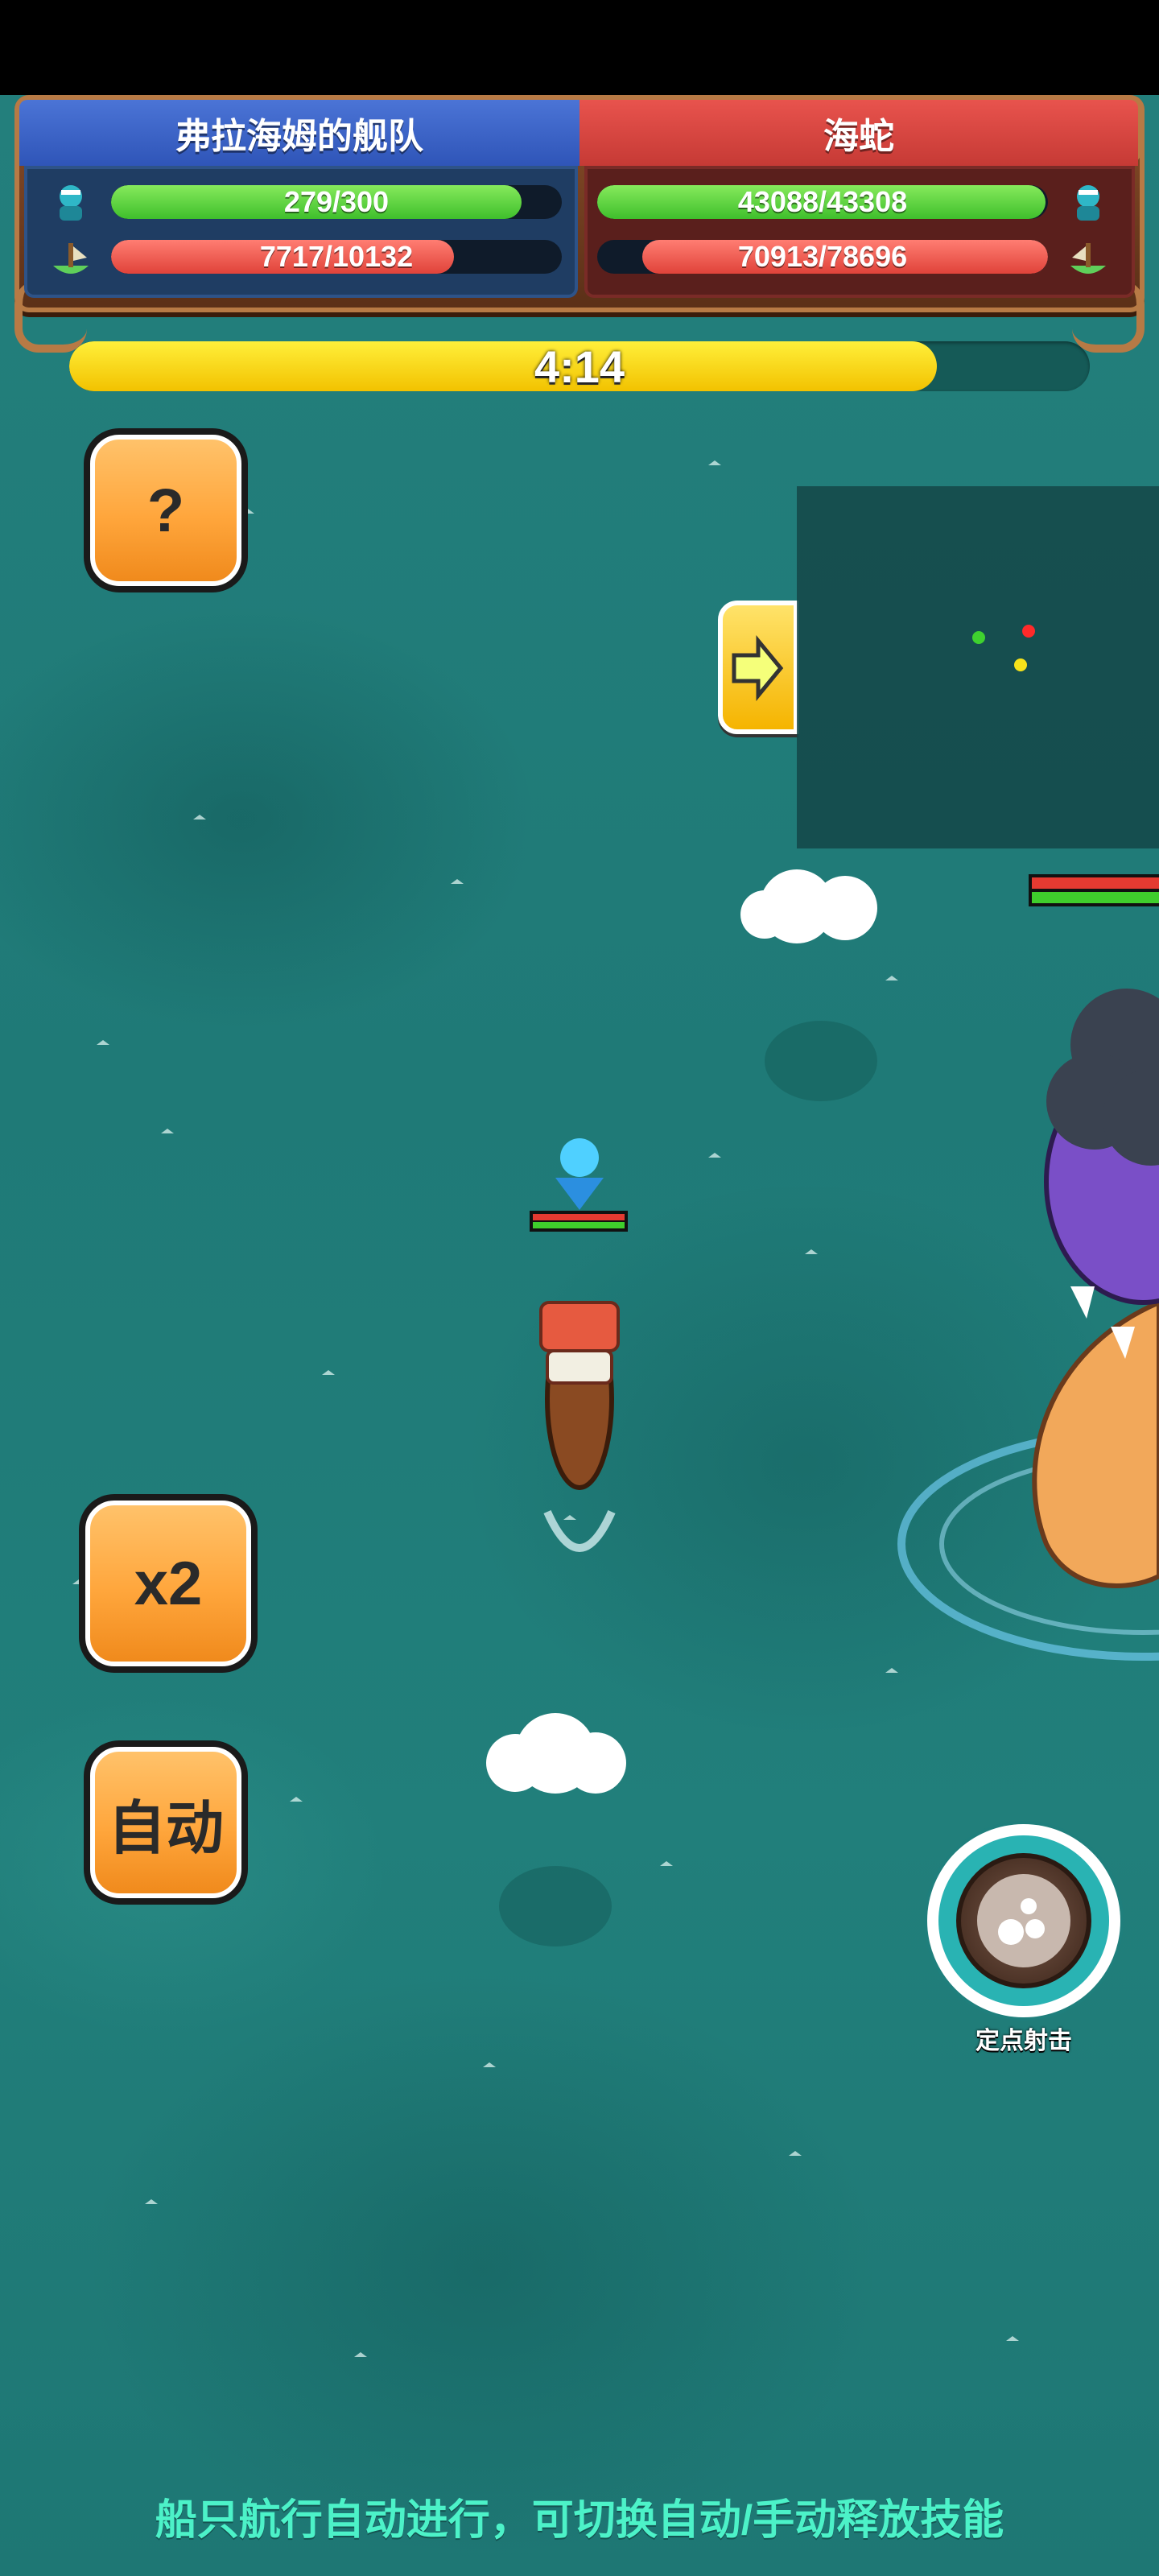 This screenshot has width=1159, height=2576. Describe the element at coordinates (859, 133) in the screenshot. I see `enemy-team-name: 海蛇` at that location.